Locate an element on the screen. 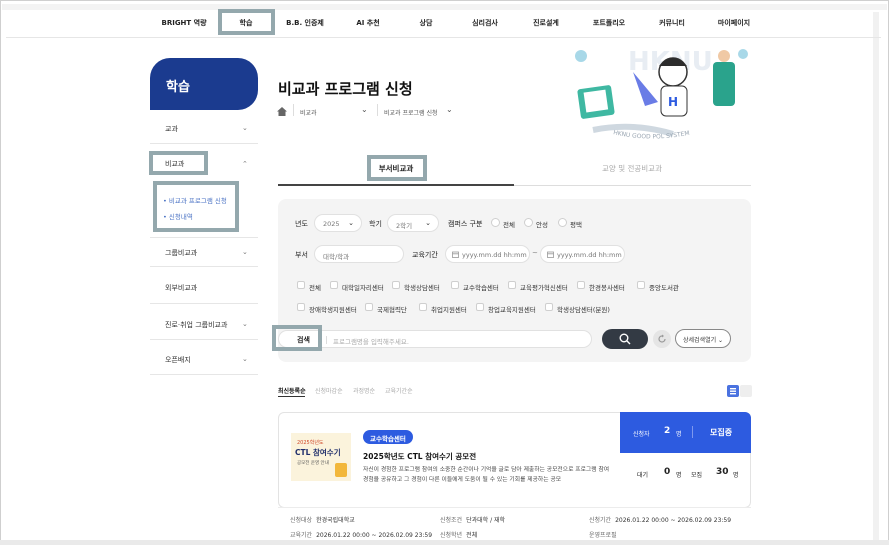 Image resolution: width=889 pixels, height=545 pixels. campus-radio-pyeongtaek is located at coordinates (562, 222).